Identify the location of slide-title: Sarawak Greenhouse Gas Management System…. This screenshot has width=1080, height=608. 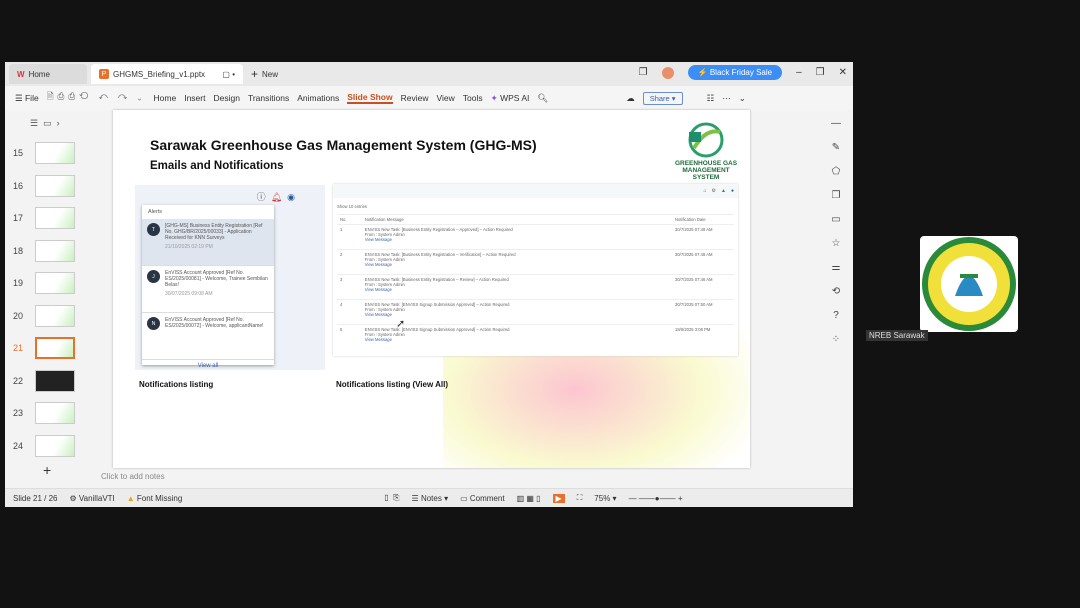
(343, 145).